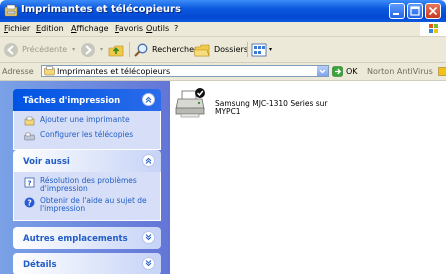  What do you see at coordinates (87, 161) in the screenshot?
I see `panel-see-also-header: Voir aussi` at bounding box center [87, 161].